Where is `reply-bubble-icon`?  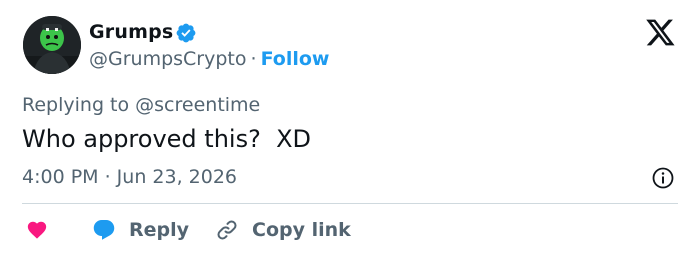
reply-bubble-icon is located at coordinates (104, 230).